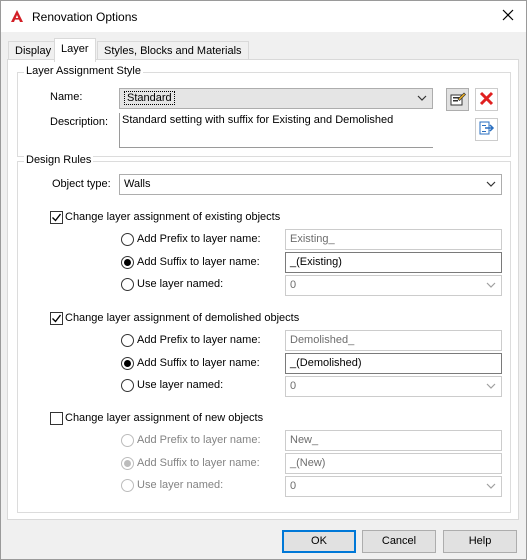  What do you see at coordinates (393, 463) in the screenshot?
I see `new-suffix-input: _(New)` at bounding box center [393, 463].